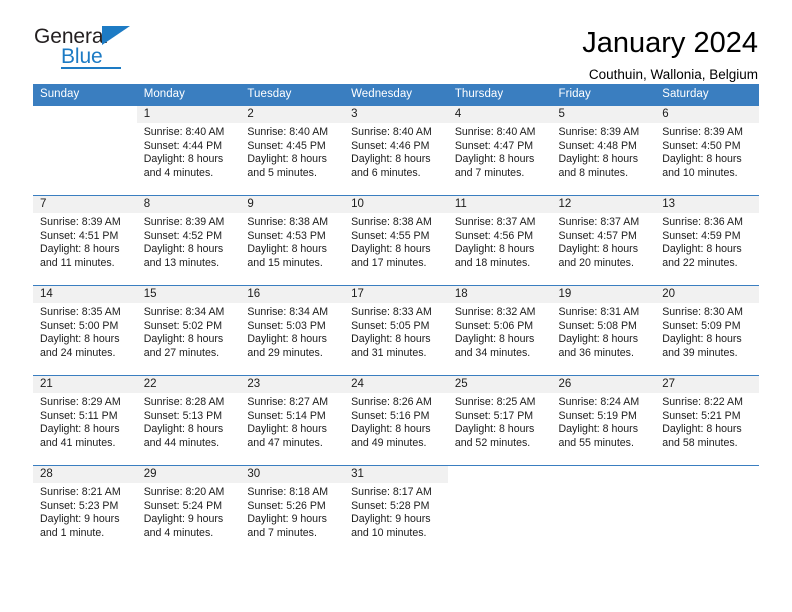  What do you see at coordinates (288, 492) in the screenshot?
I see `sunrise-text: Sunrise: 8:18 AM` at bounding box center [288, 492].